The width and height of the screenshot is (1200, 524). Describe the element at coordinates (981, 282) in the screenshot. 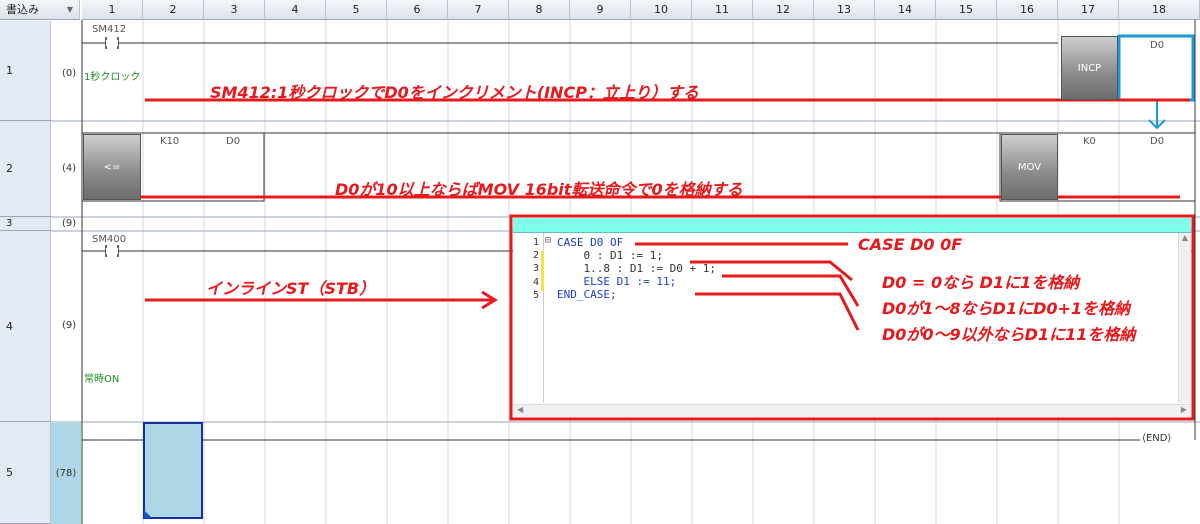

I see `annotation-line2: D0 = 0なら D1に1を格納` at that location.